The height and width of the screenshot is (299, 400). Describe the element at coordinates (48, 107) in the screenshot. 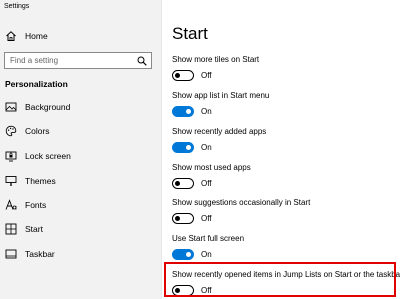

I see `sidebar-item-label: Background` at that location.